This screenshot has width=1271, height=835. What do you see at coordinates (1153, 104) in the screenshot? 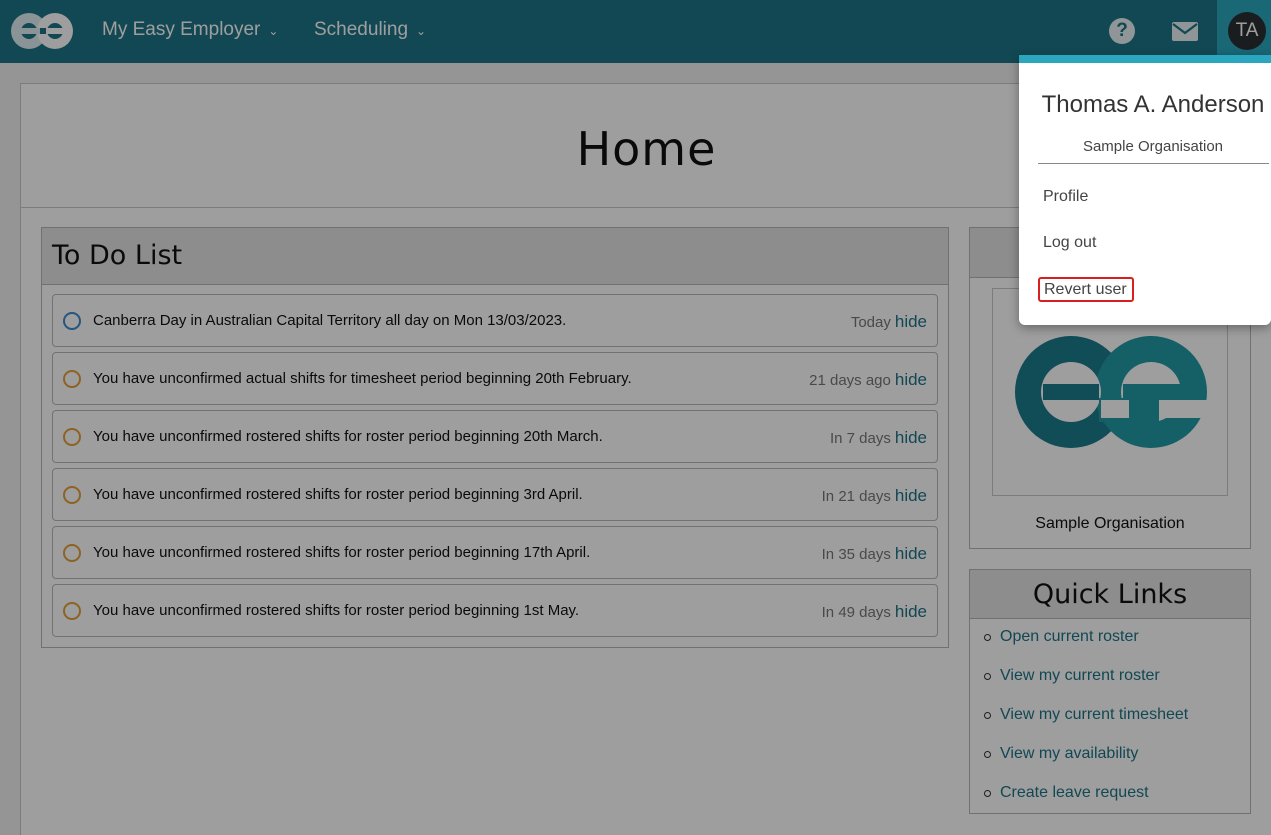
I see `user-menu-name: Thomas A. Anderson` at bounding box center [1153, 104].